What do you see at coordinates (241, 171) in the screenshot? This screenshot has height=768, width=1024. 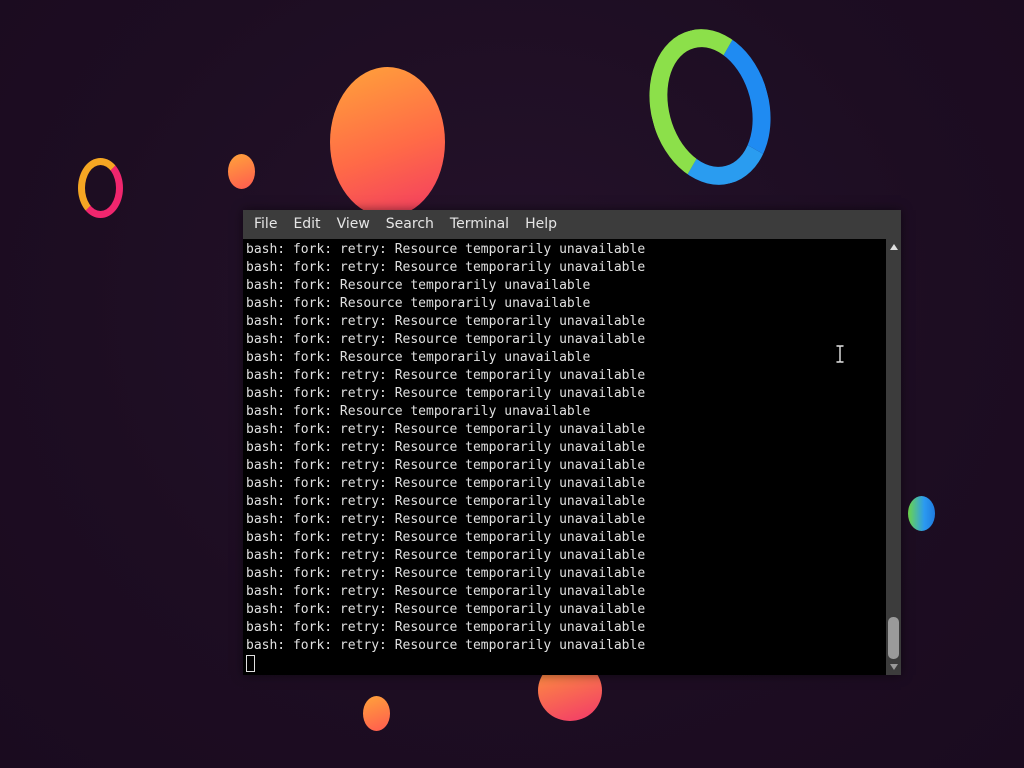 I see `small-orange-circle-decoration` at bounding box center [241, 171].